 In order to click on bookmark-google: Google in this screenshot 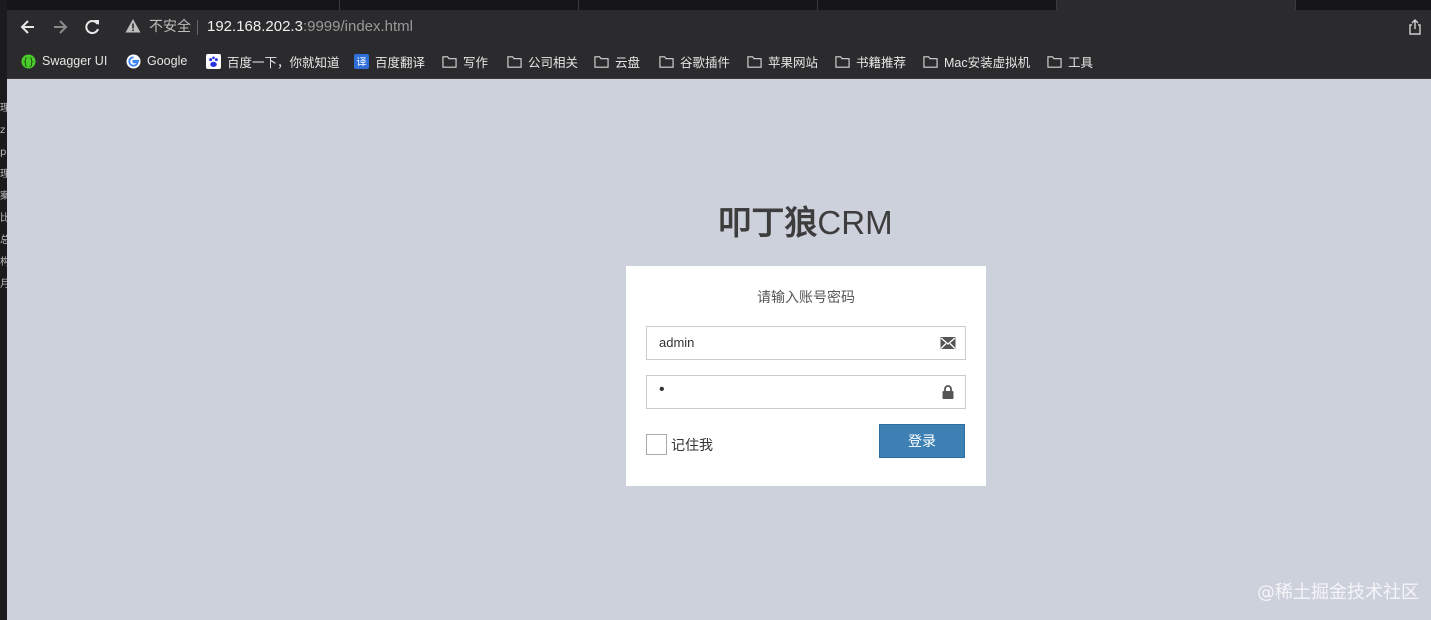, I will do `click(156, 61)`.